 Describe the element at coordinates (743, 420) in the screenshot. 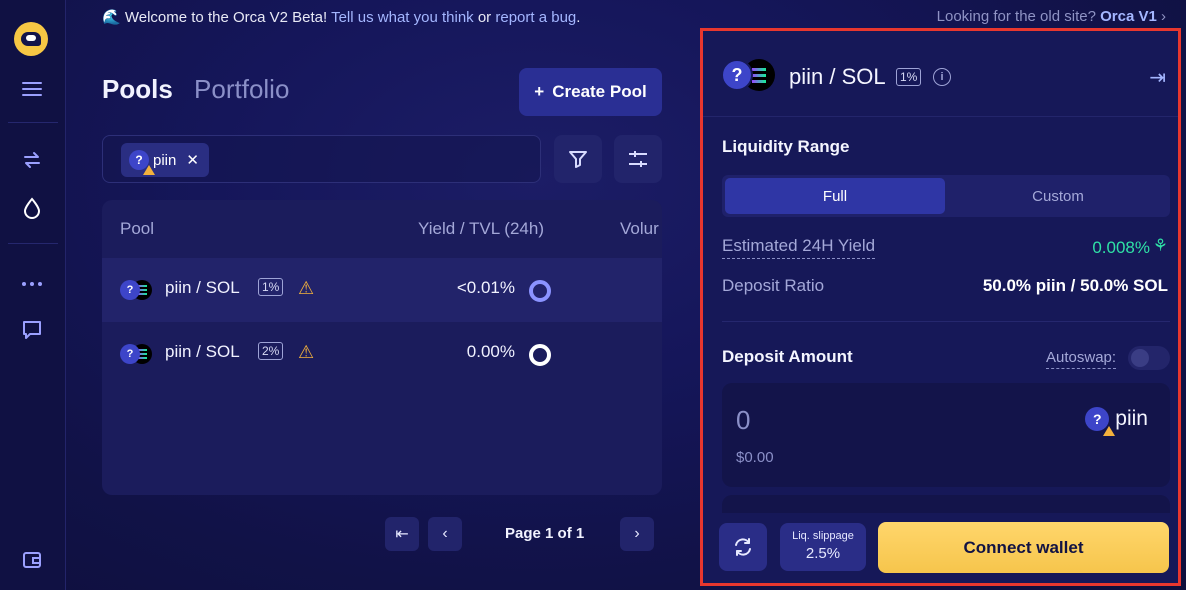

I see `deposit-amount-input: 0` at that location.